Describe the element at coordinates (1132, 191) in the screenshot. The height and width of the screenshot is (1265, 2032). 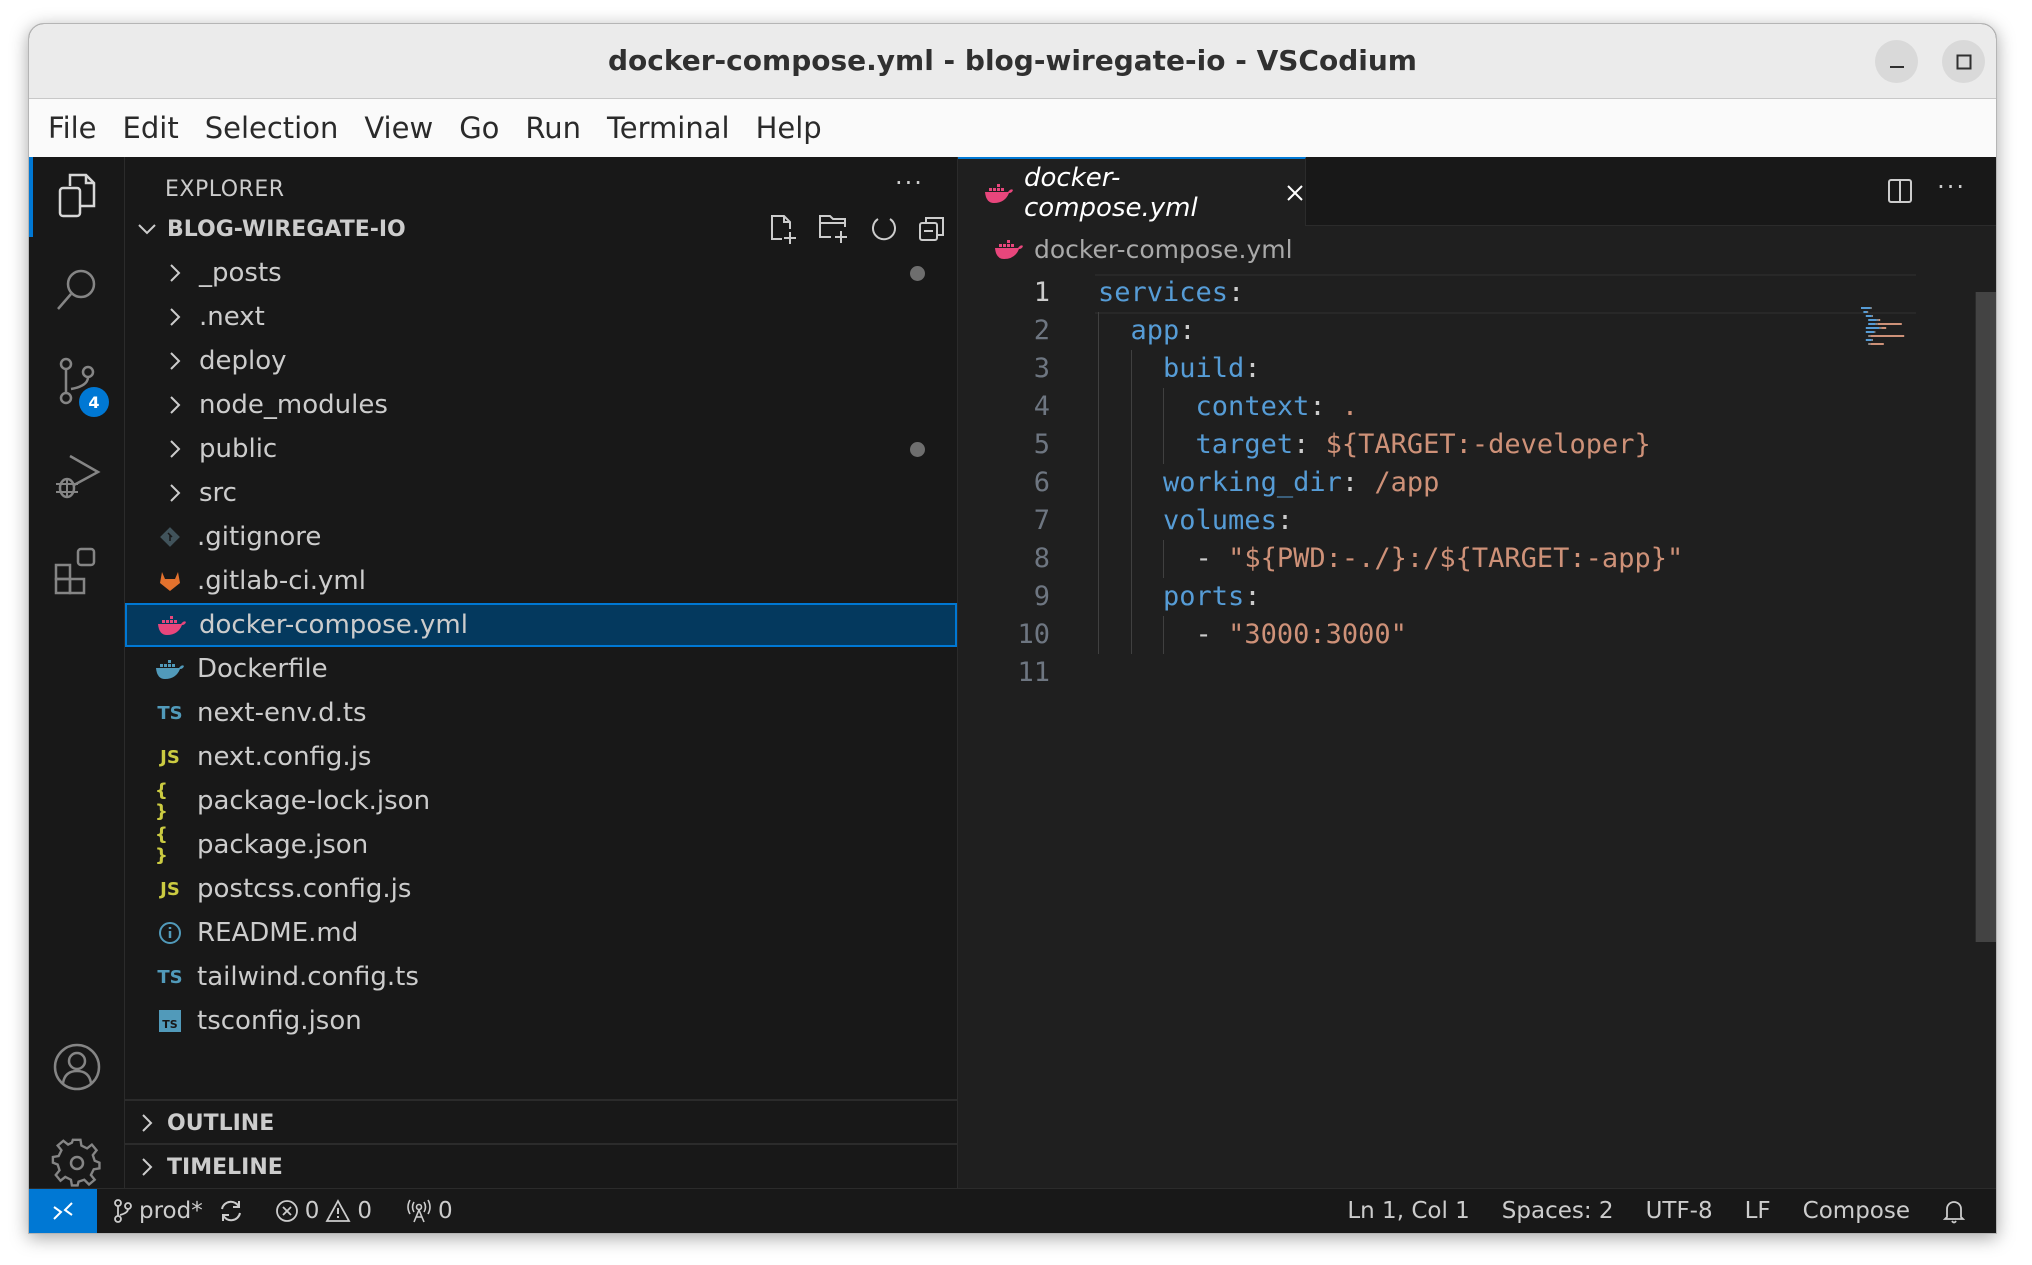
I see `tab-docker-compose: docker-compose.yml` at that location.